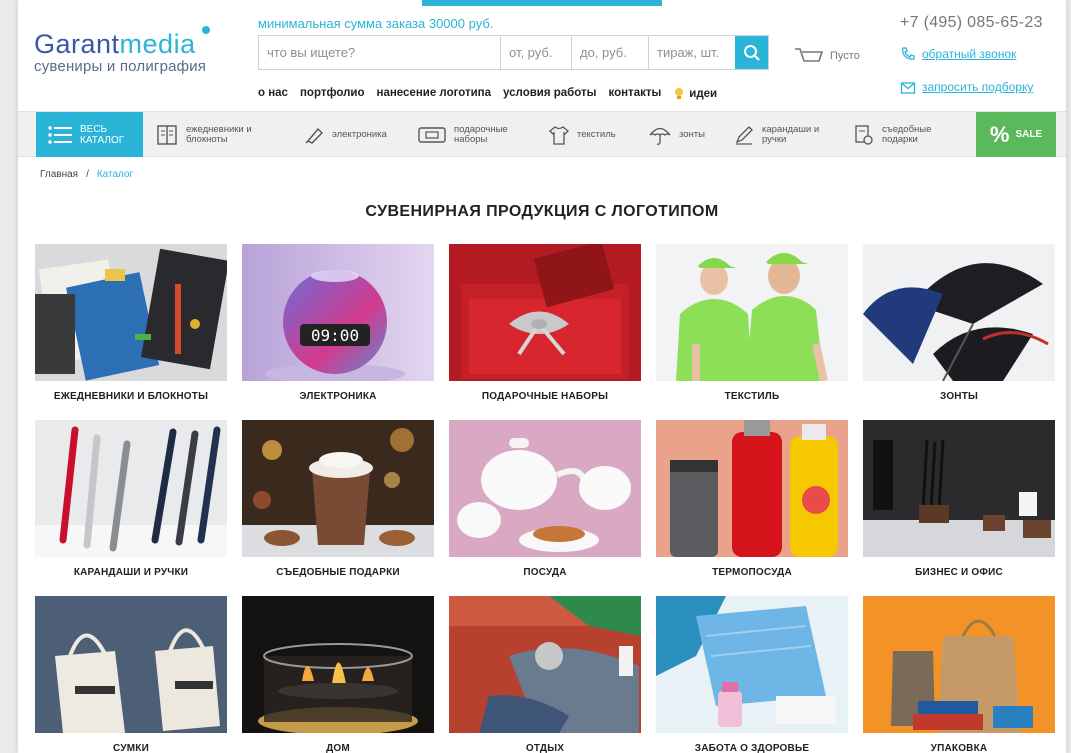 The width and height of the screenshot is (1071, 753). Describe the element at coordinates (60, 134) in the screenshot. I see `list-icon` at that location.